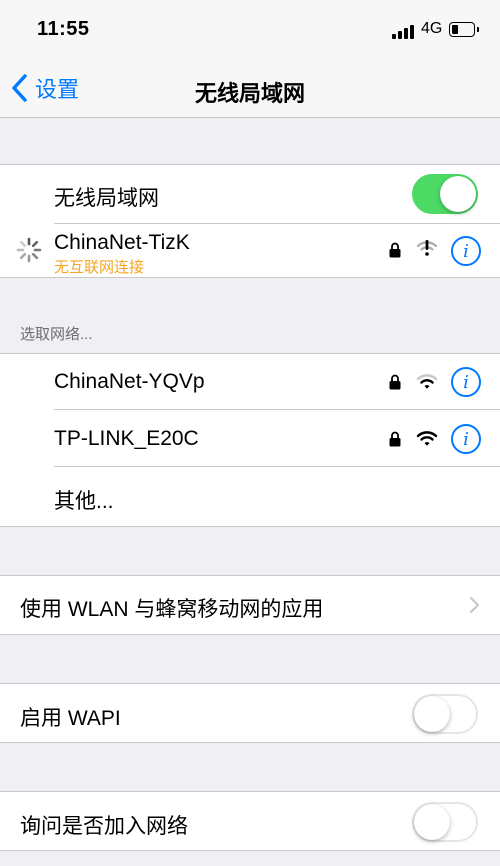  What do you see at coordinates (99, 267) in the screenshot?
I see `connected-network-status: 无互联网连接` at bounding box center [99, 267].